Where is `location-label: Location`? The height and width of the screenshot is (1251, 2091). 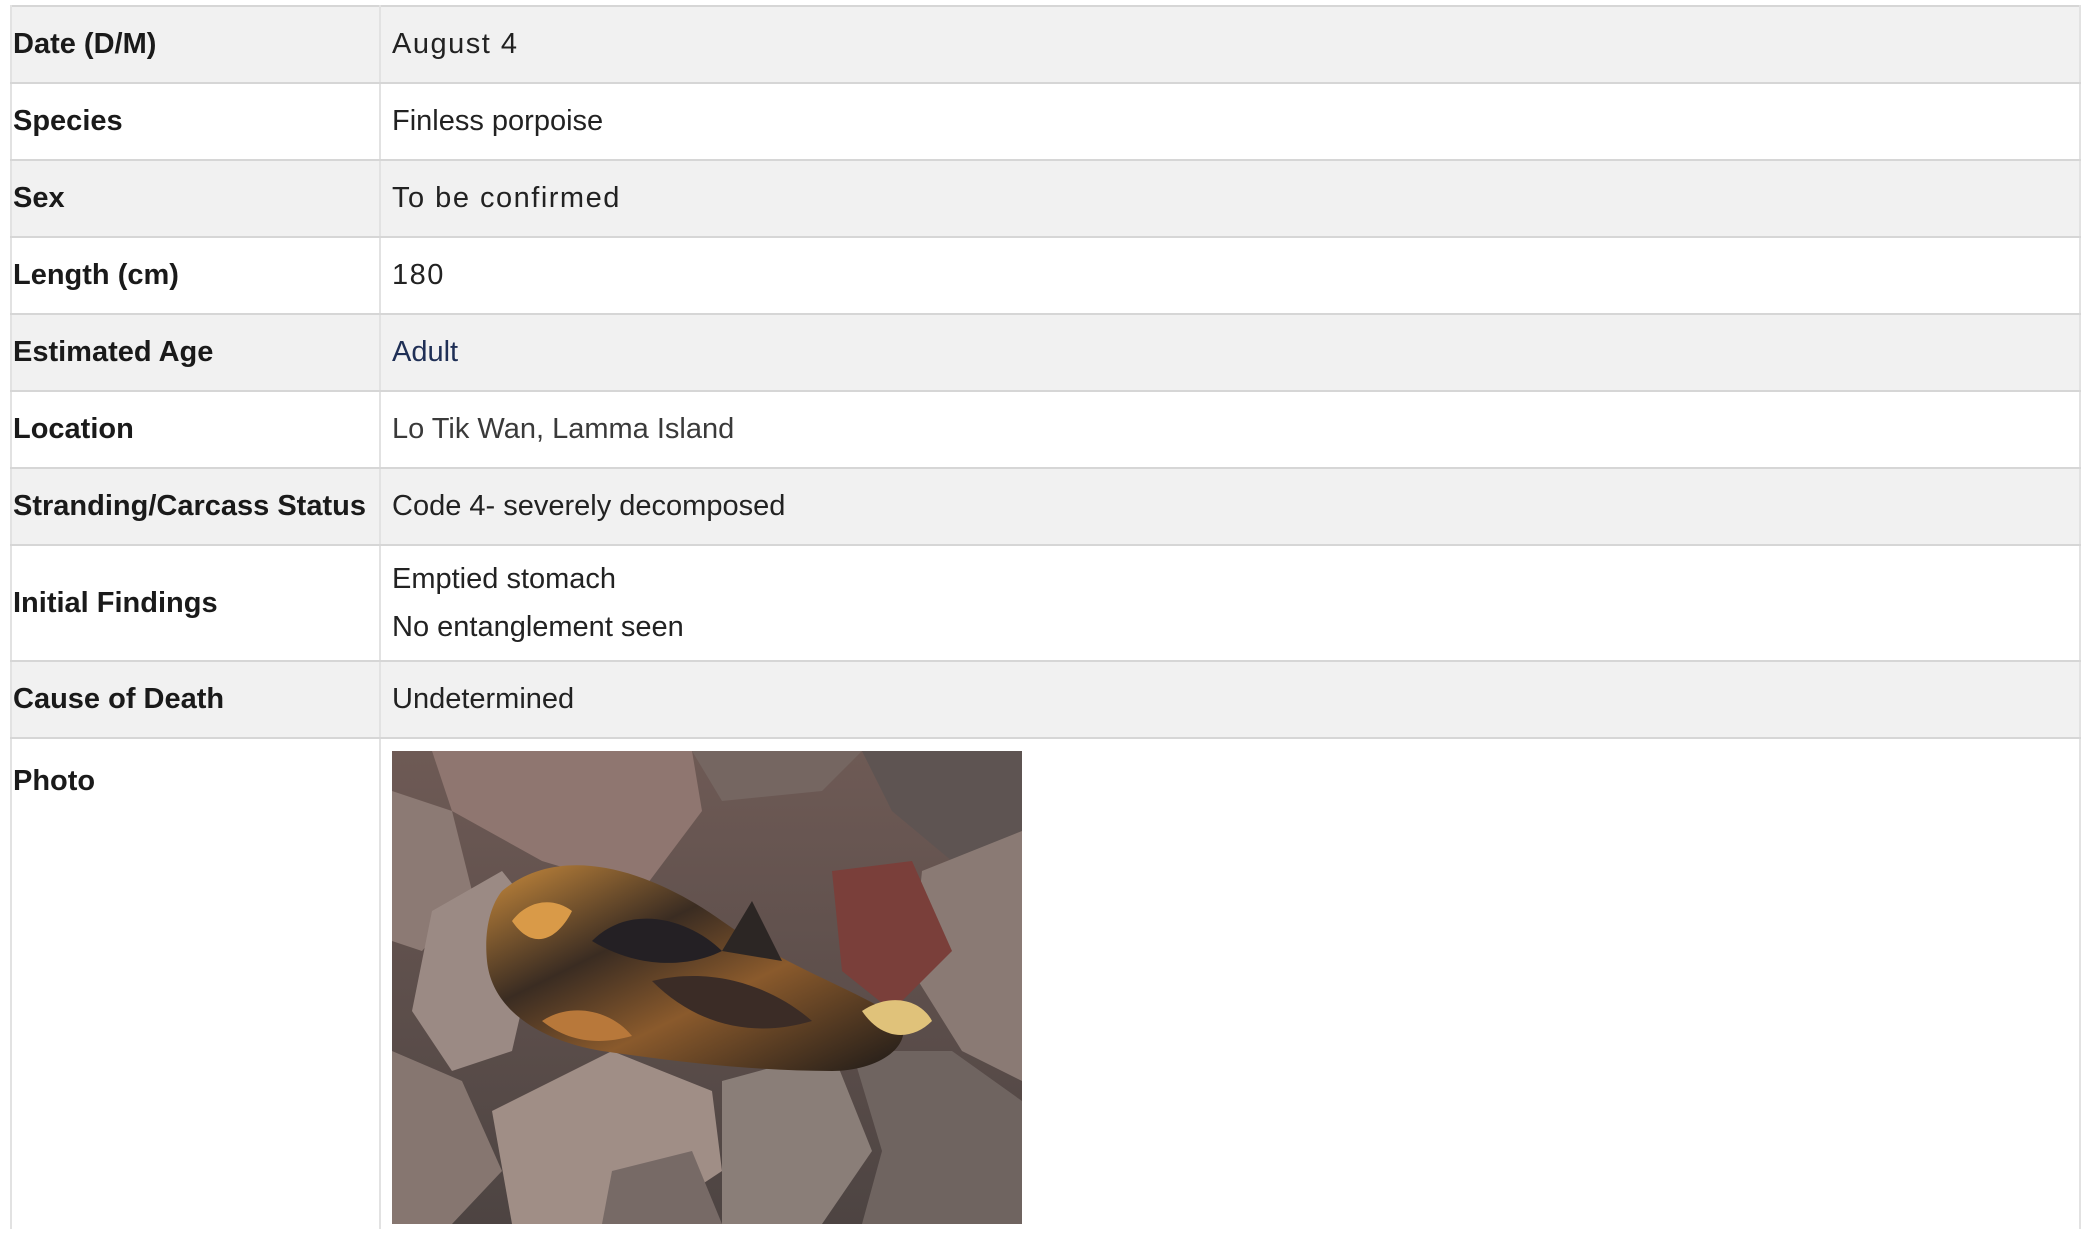 location-label: Location is located at coordinates (195, 430).